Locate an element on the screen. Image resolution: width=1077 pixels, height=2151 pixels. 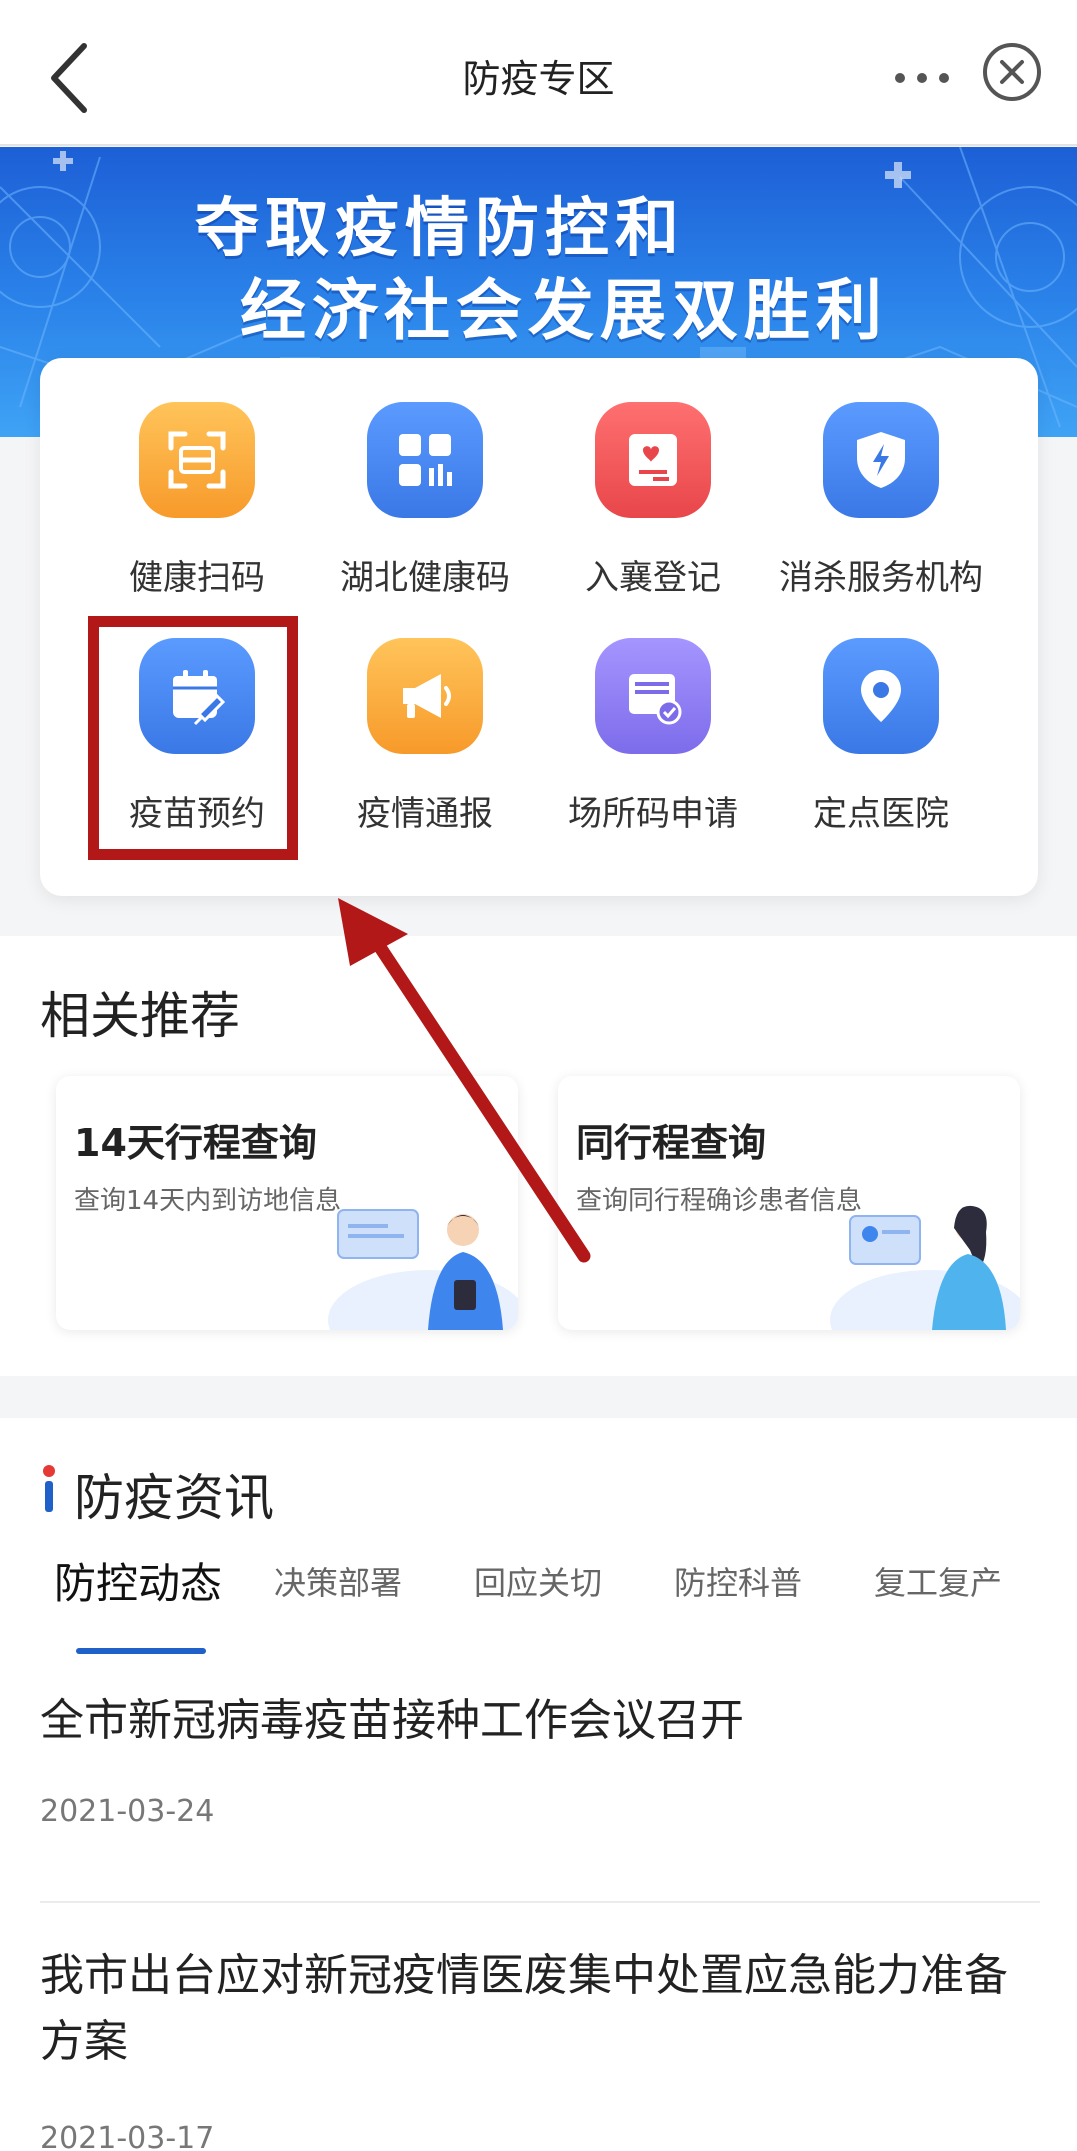
woman-with-screen-illustration is located at coordinates (925, 1267).